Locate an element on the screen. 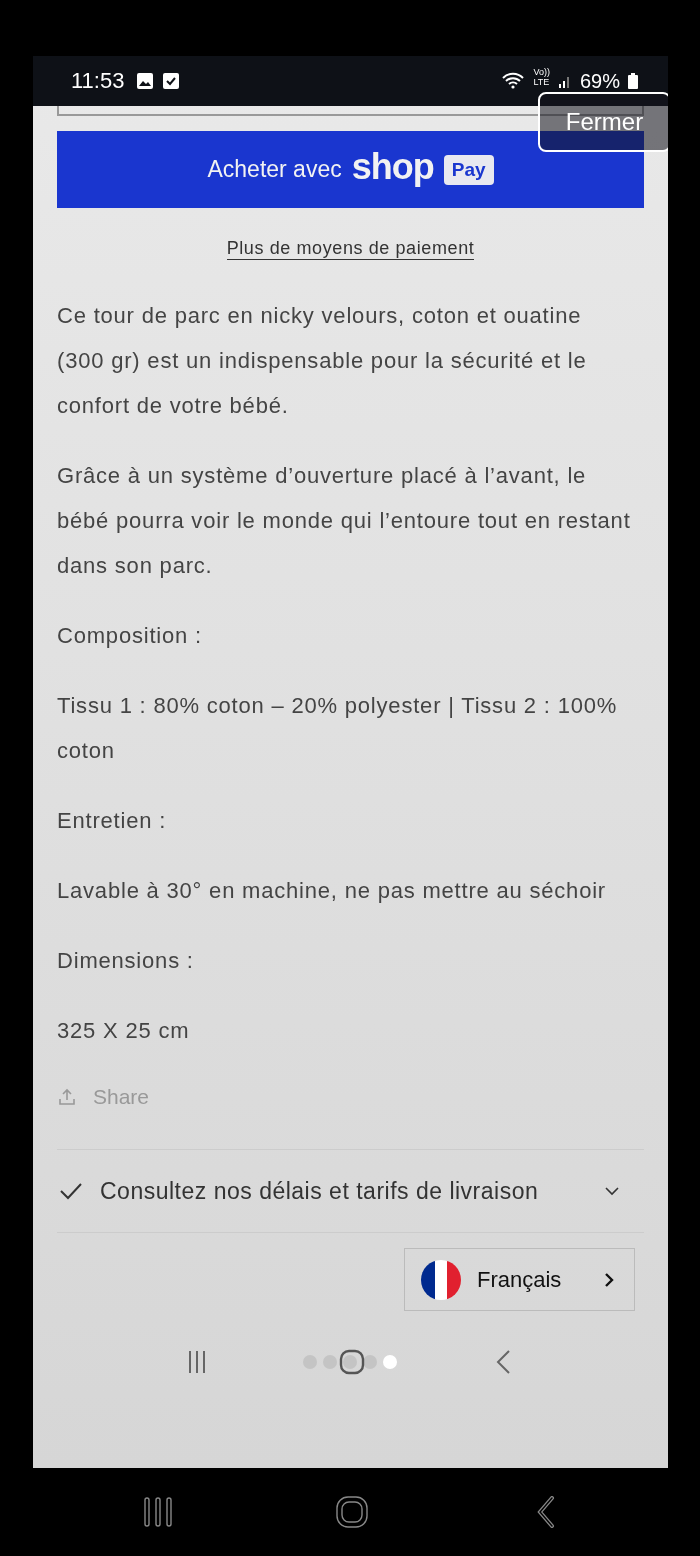  description-text: Composition : is located at coordinates (130, 636).